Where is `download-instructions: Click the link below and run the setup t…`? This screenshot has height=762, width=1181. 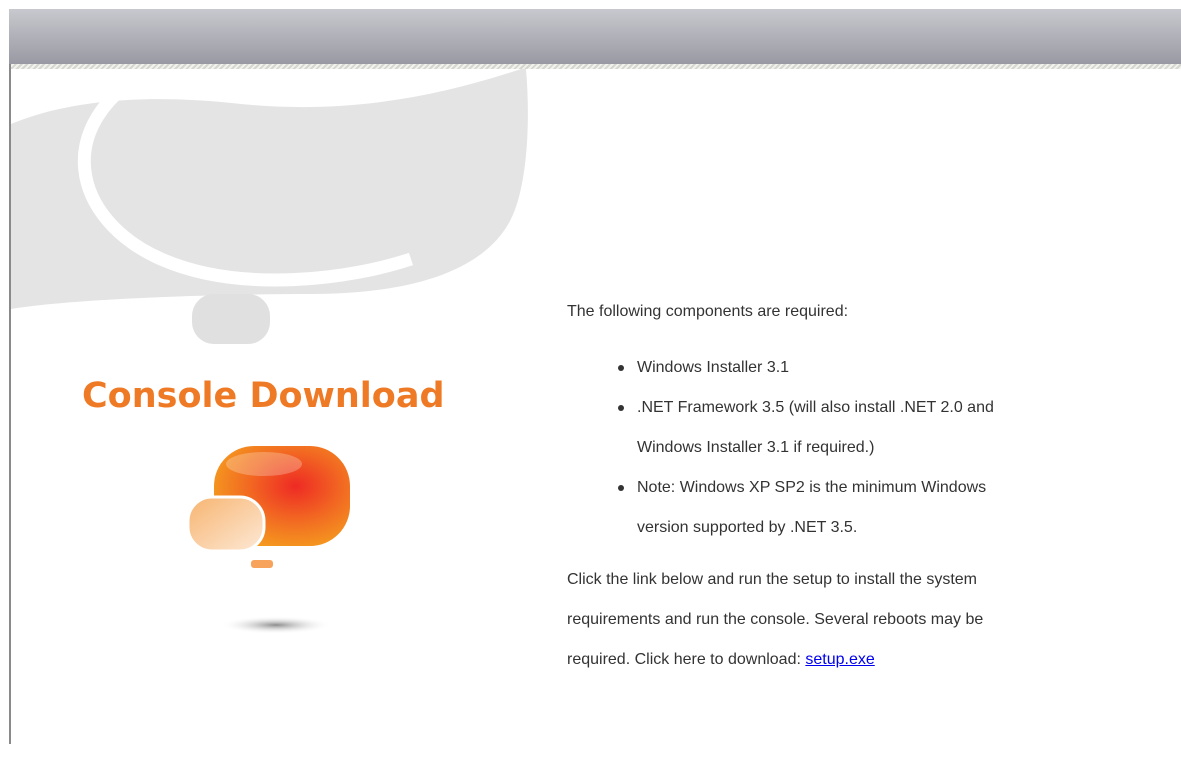
download-instructions: Click the link below and run the setup t… is located at coordinates (775, 619).